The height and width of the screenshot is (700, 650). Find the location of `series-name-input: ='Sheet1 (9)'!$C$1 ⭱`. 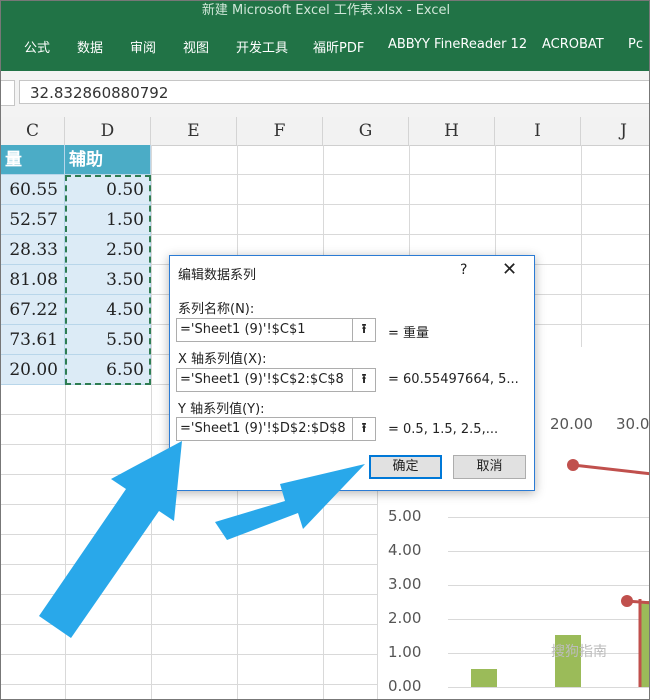

series-name-input: ='Sheet1 (9)'!$C$1 ⭱ is located at coordinates (276, 330).